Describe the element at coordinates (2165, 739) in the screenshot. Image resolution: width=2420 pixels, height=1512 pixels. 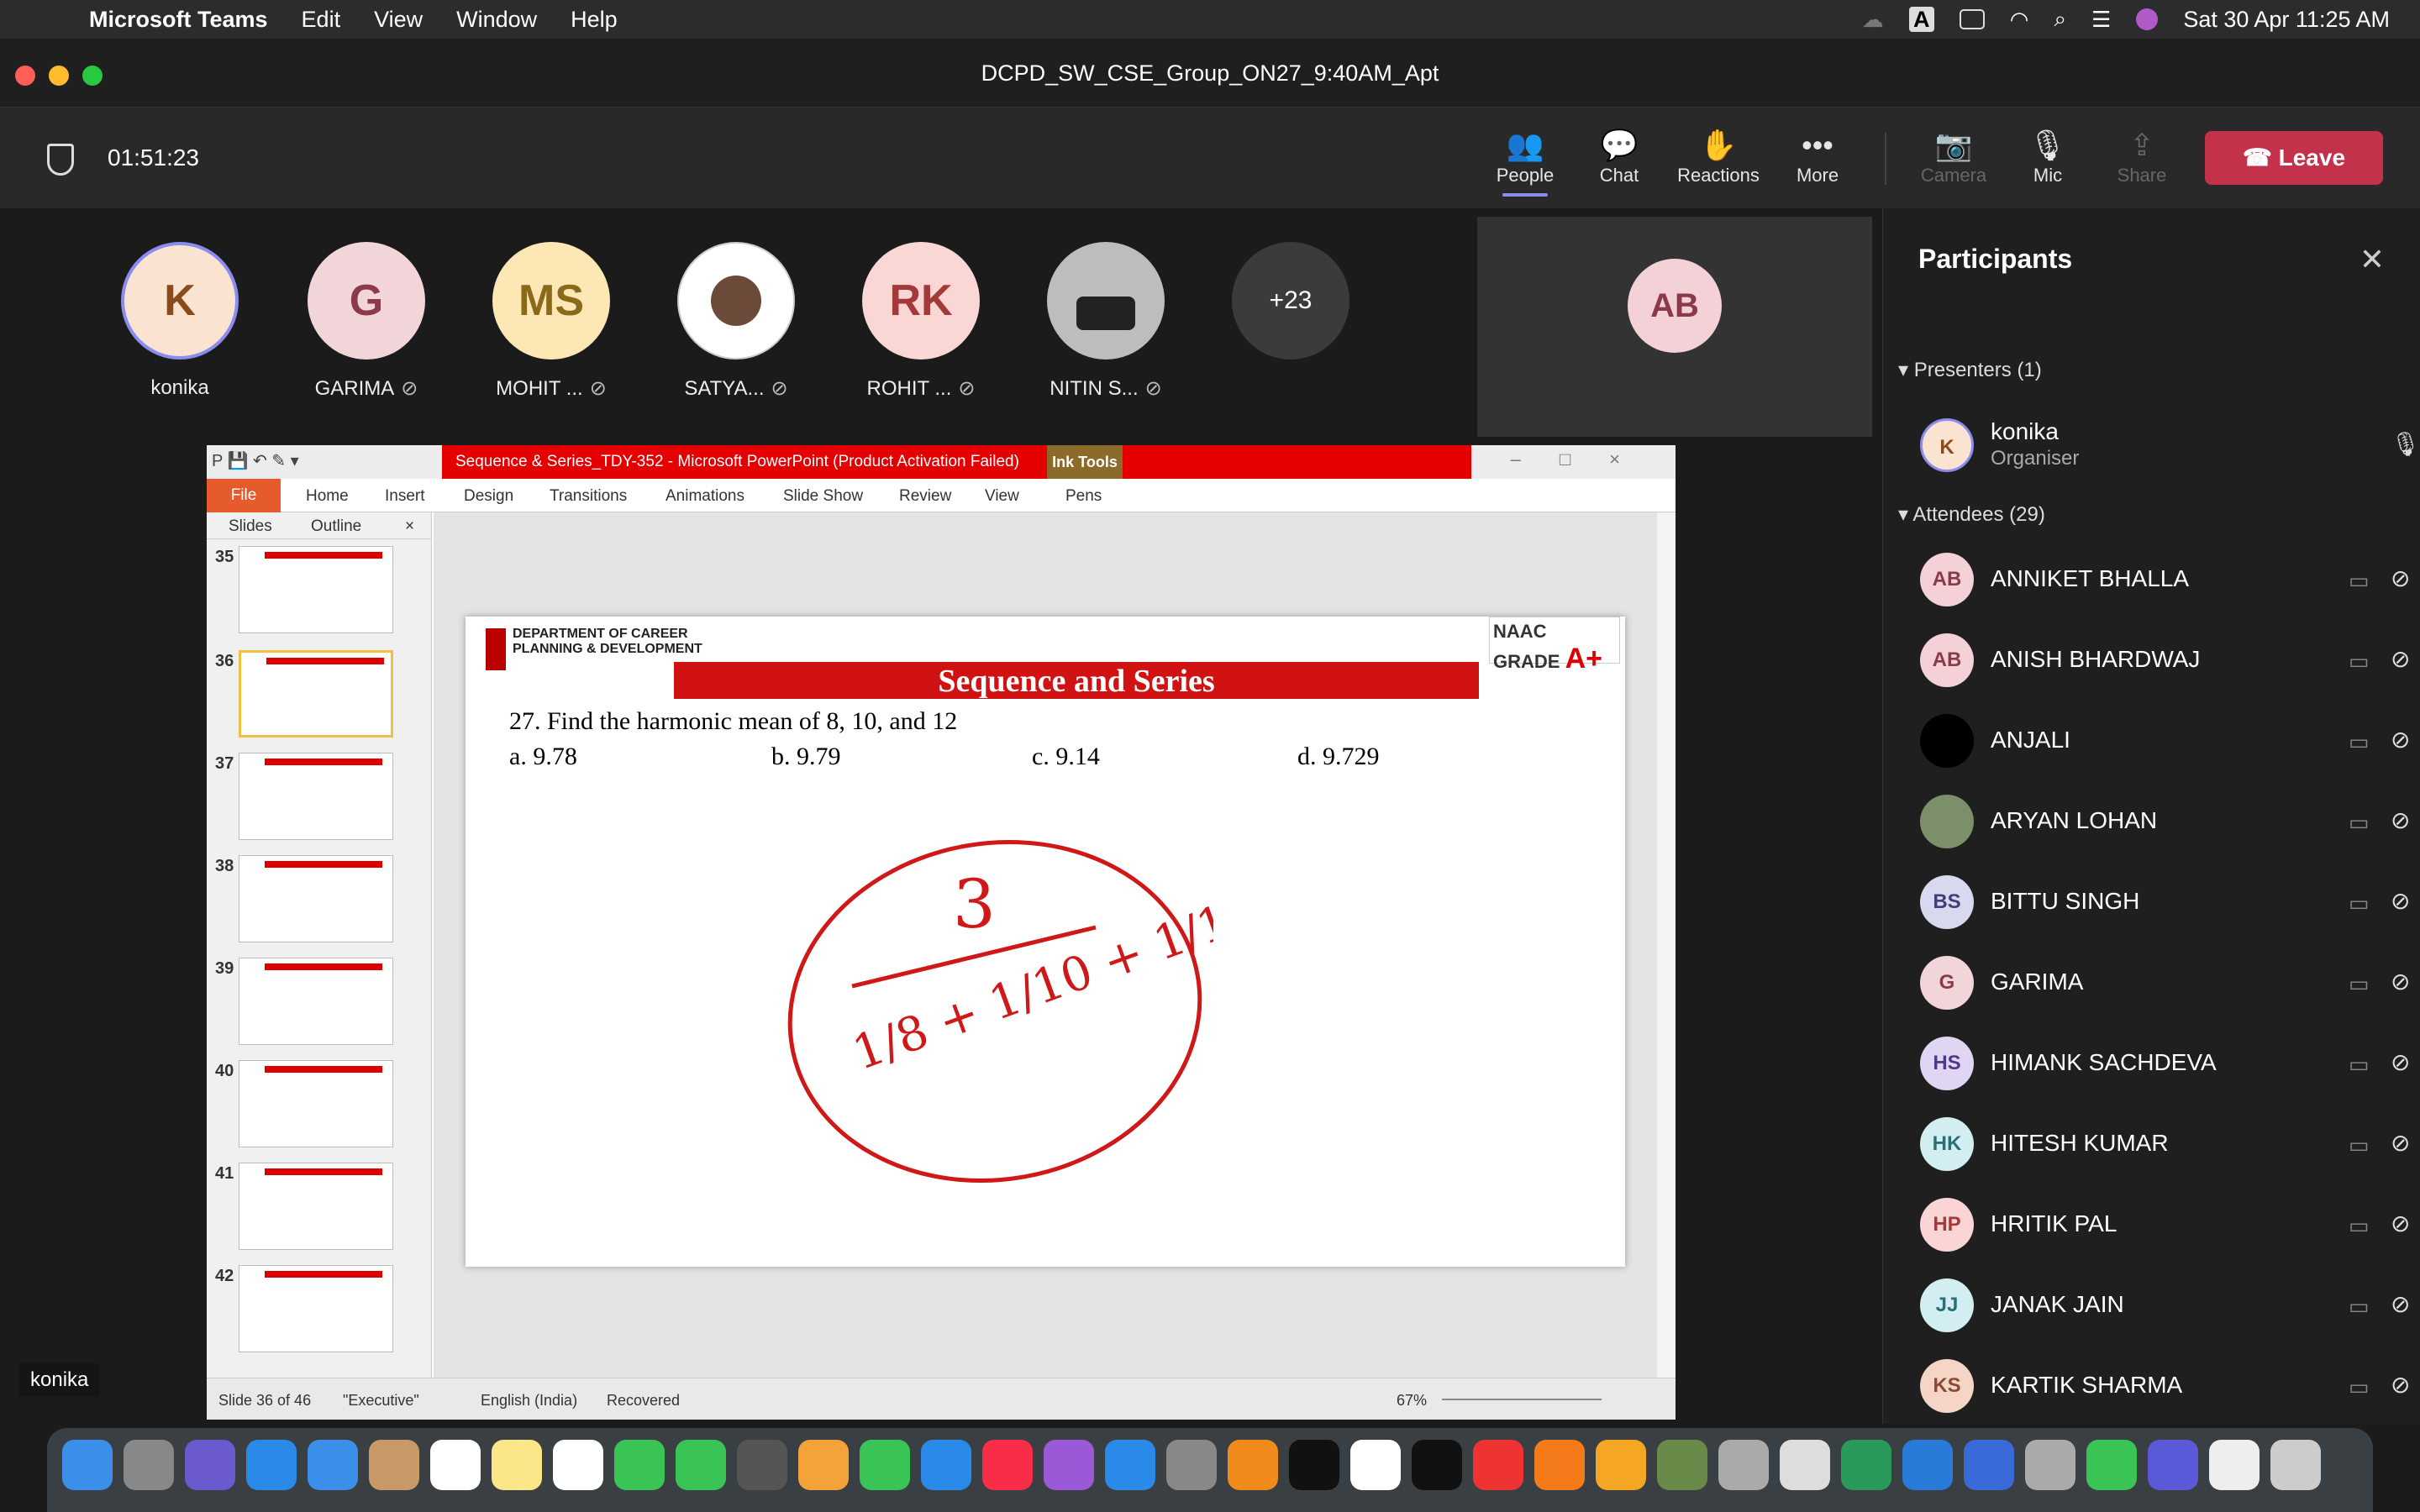
I see `attendee-row: ANJALI ▭ ⊘` at that location.